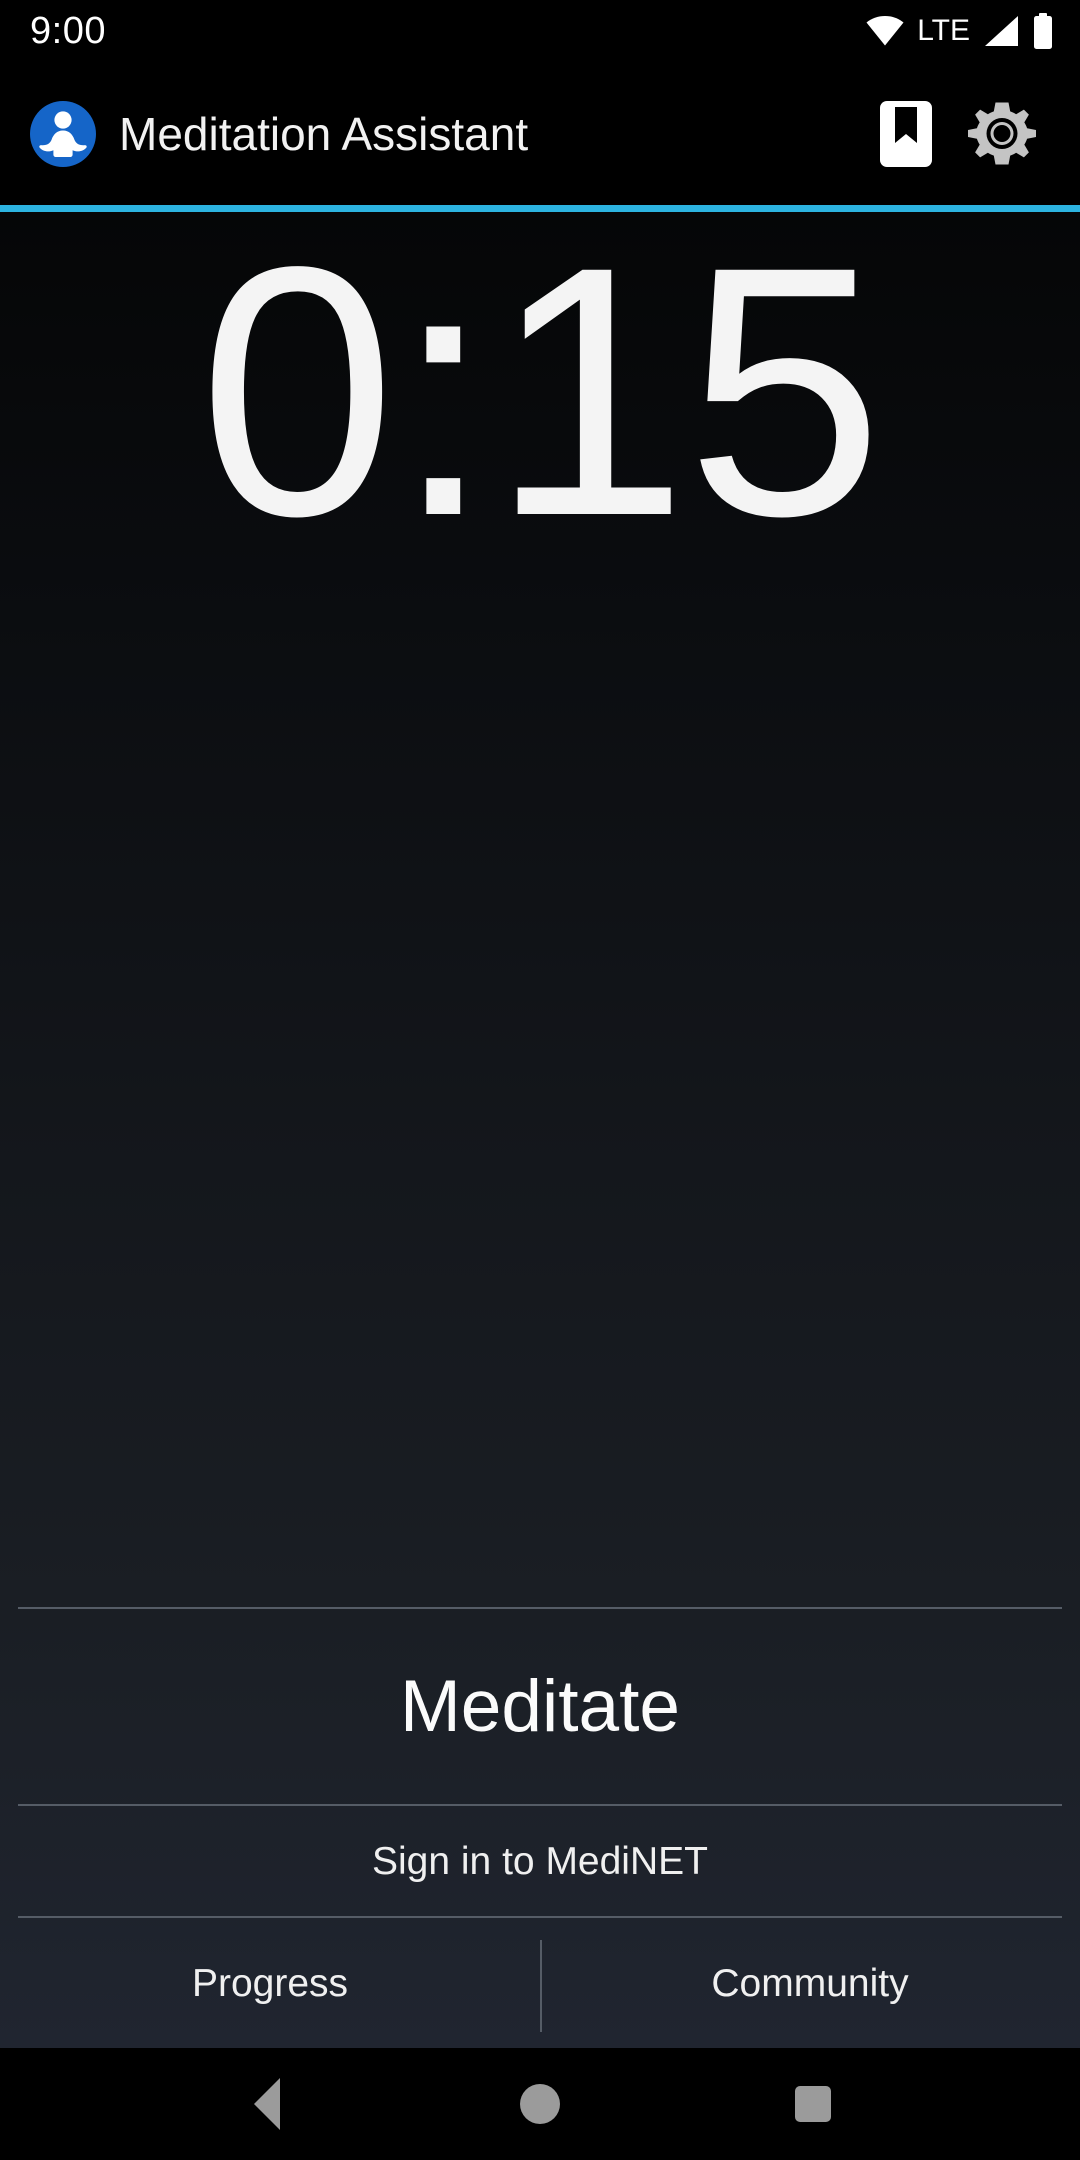 The height and width of the screenshot is (2160, 1080). I want to click on nav-home-button, so click(540, 2104).